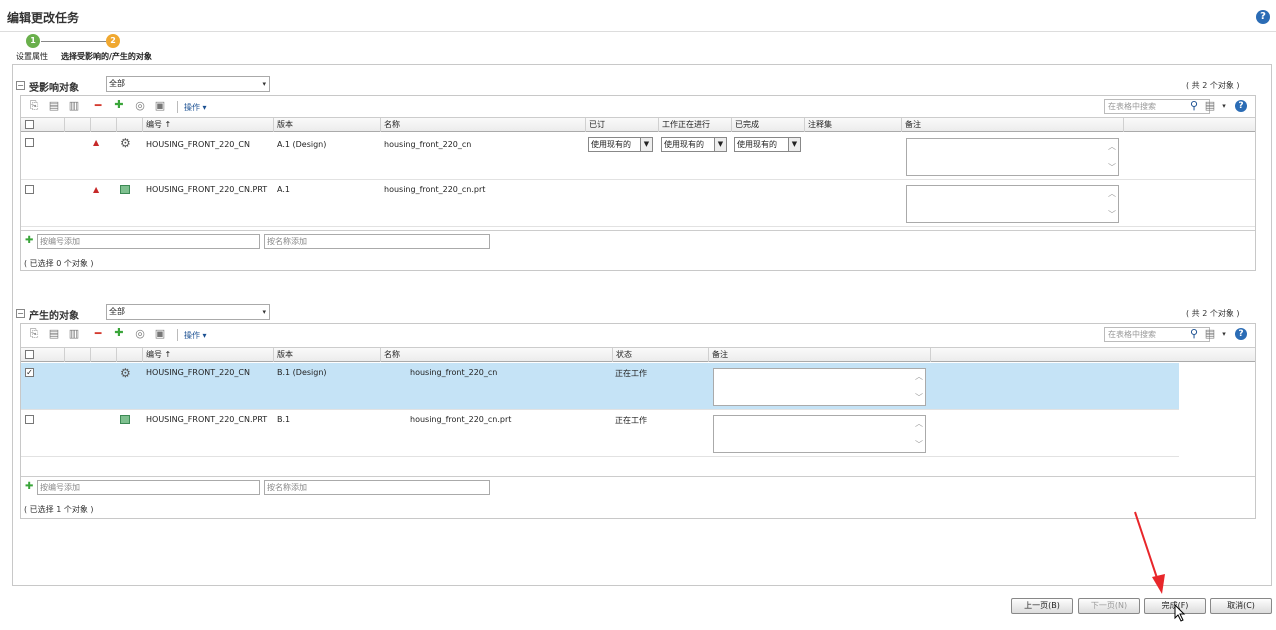 The height and width of the screenshot is (630, 1276). What do you see at coordinates (646, 144) in the screenshot?
I see `chevron-down-icon: ▼` at bounding box center [646, 144].